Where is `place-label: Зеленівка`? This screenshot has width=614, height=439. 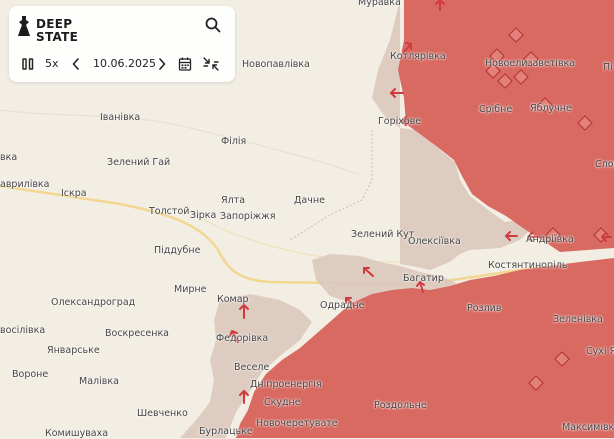
place-label: Зеленівка is located at coordinates (578, 319).